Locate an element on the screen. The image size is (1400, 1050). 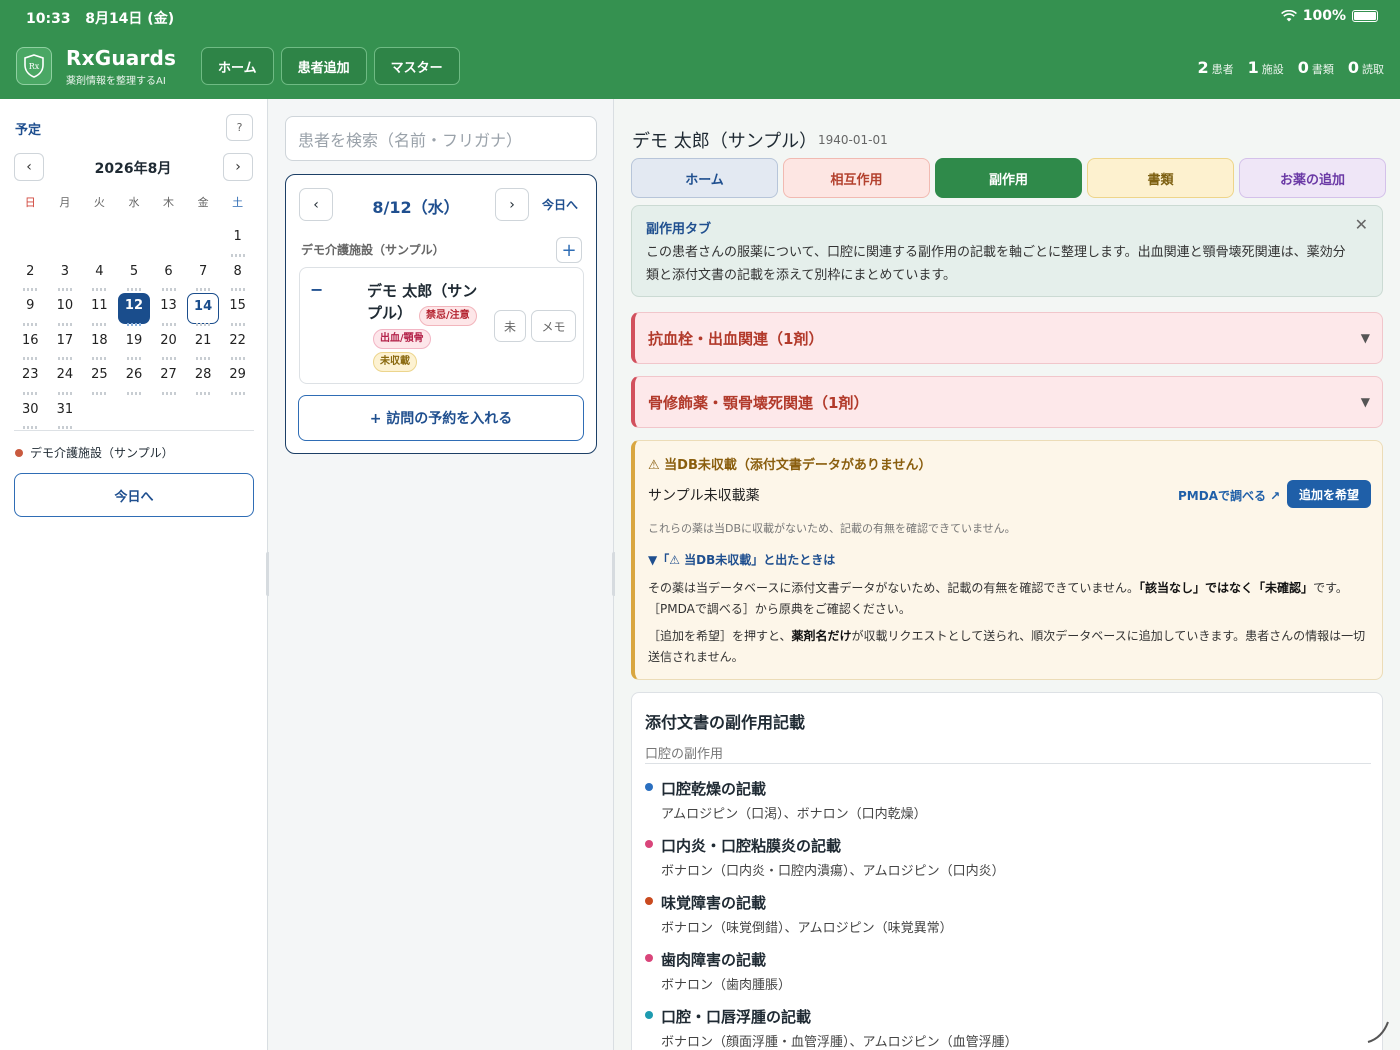
nav-master-button: マスター is located at coordinates (416, 66).